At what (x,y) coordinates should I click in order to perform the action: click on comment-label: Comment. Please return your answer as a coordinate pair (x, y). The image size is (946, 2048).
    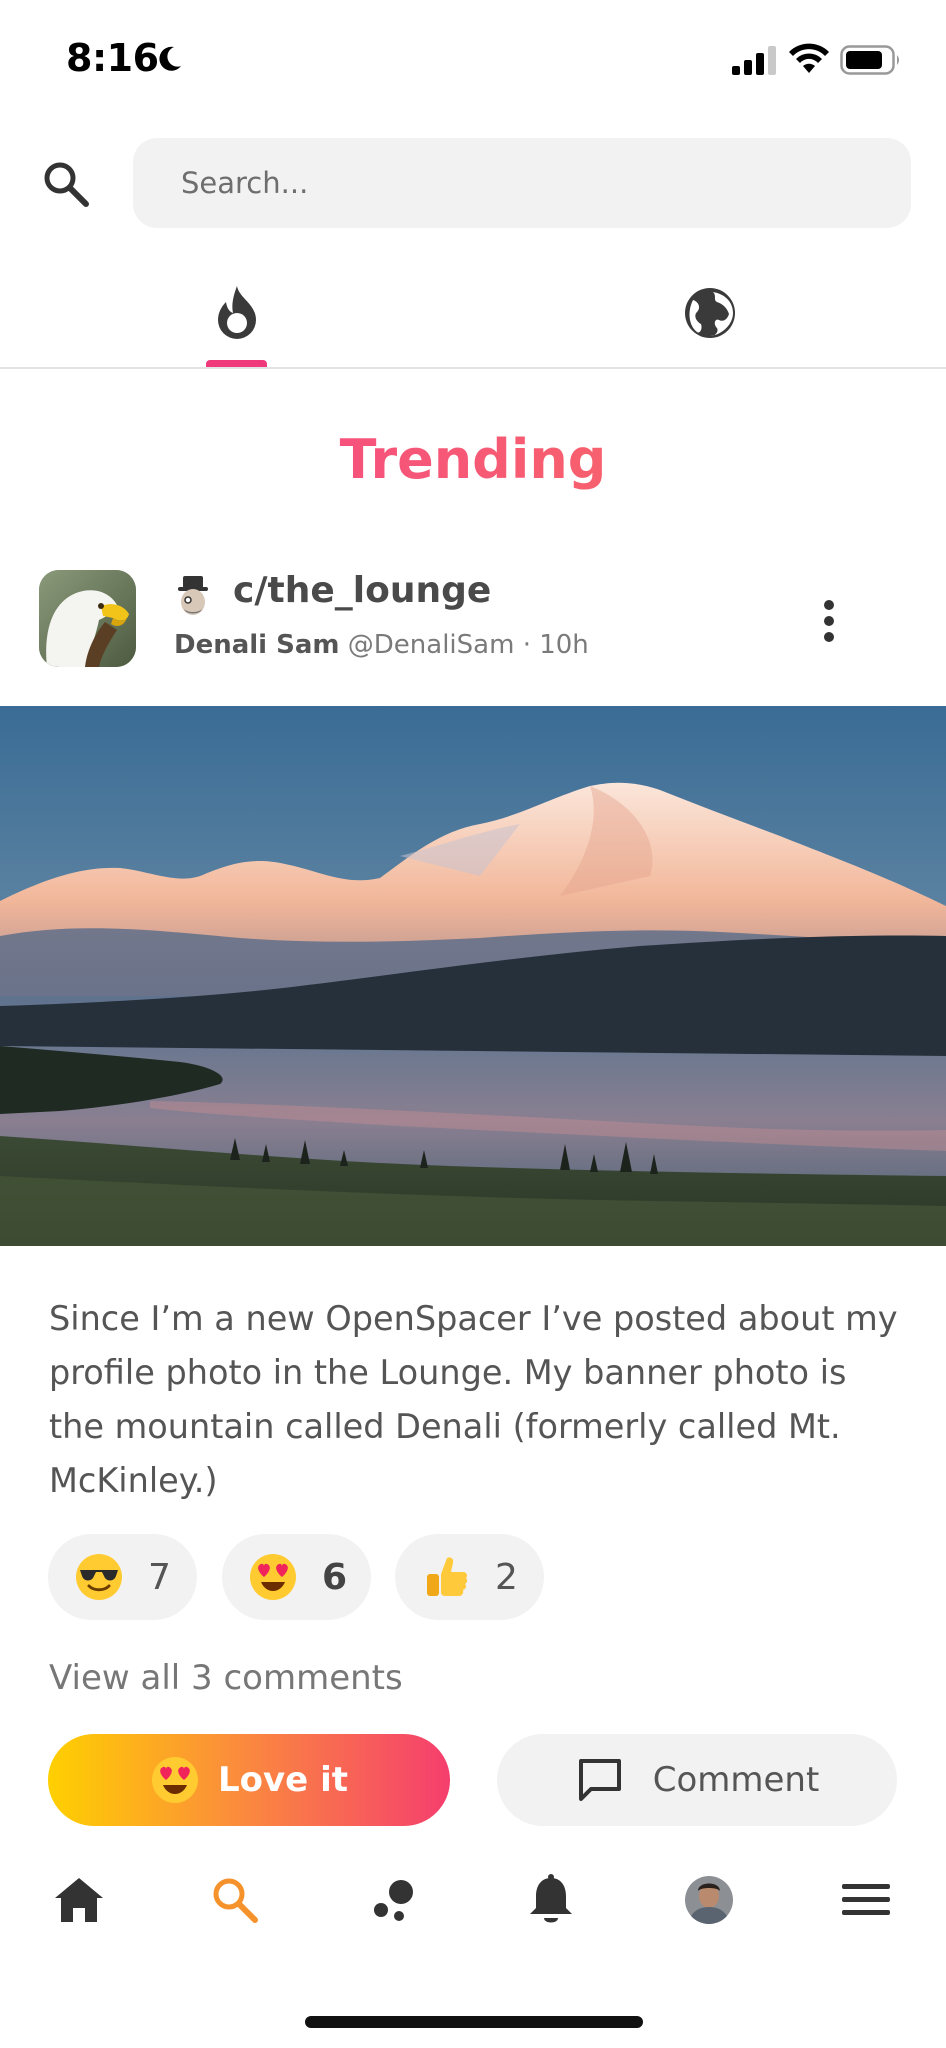
    Looking at the image, I should click on (736, 1780).